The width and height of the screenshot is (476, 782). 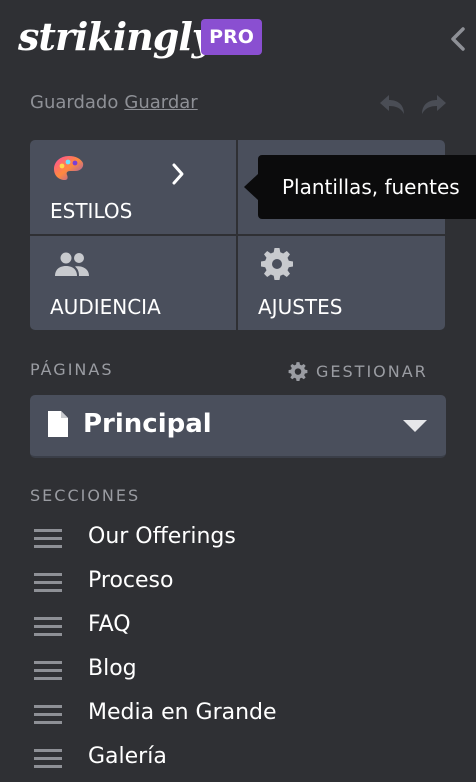 I want to click on styles-tooltip: Plantillas, fuentes, so click(x=367, y=187).